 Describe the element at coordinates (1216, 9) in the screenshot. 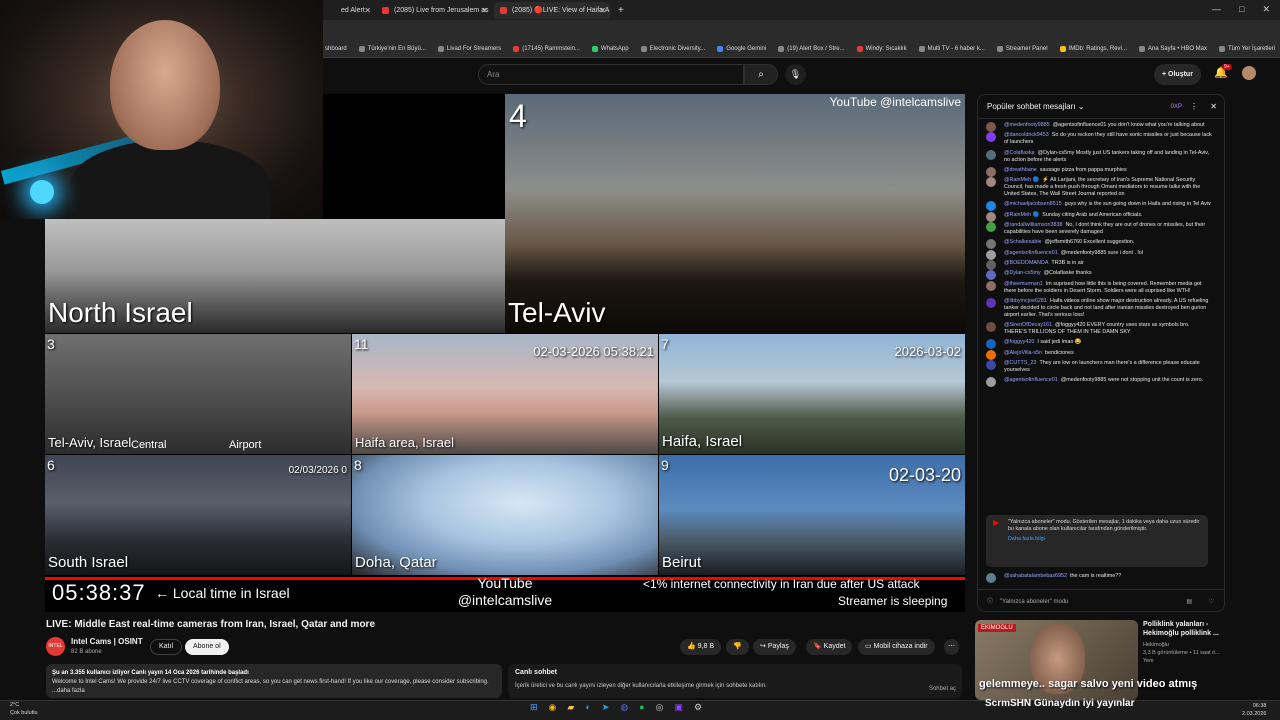

I see `minimize-button: —` at that location.